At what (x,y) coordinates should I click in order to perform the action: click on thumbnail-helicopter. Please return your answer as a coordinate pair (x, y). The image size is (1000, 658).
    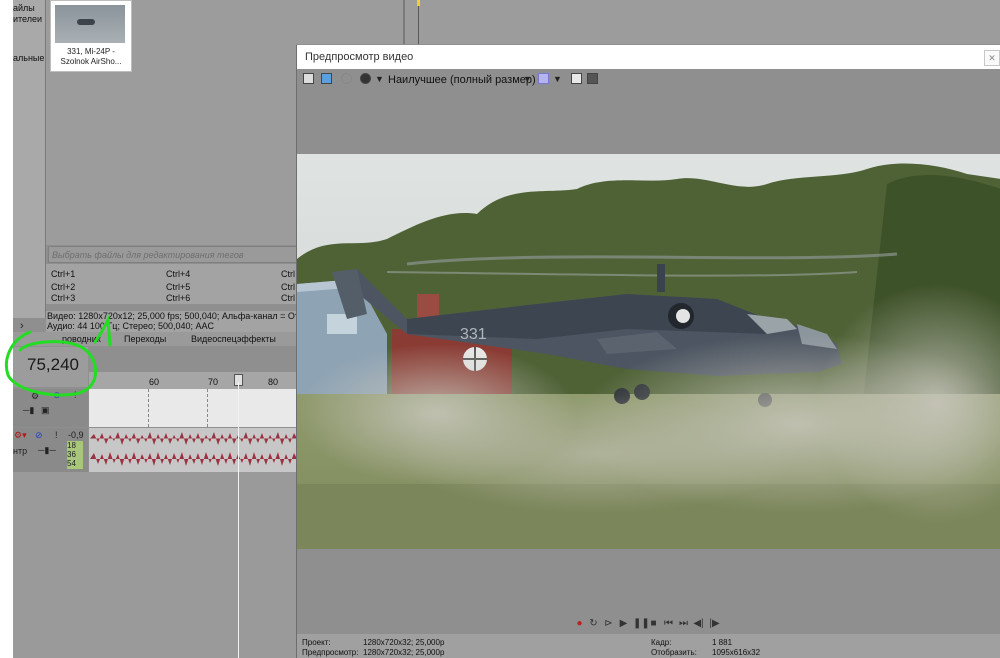
    Looking at the image, I should click on (86, 22).